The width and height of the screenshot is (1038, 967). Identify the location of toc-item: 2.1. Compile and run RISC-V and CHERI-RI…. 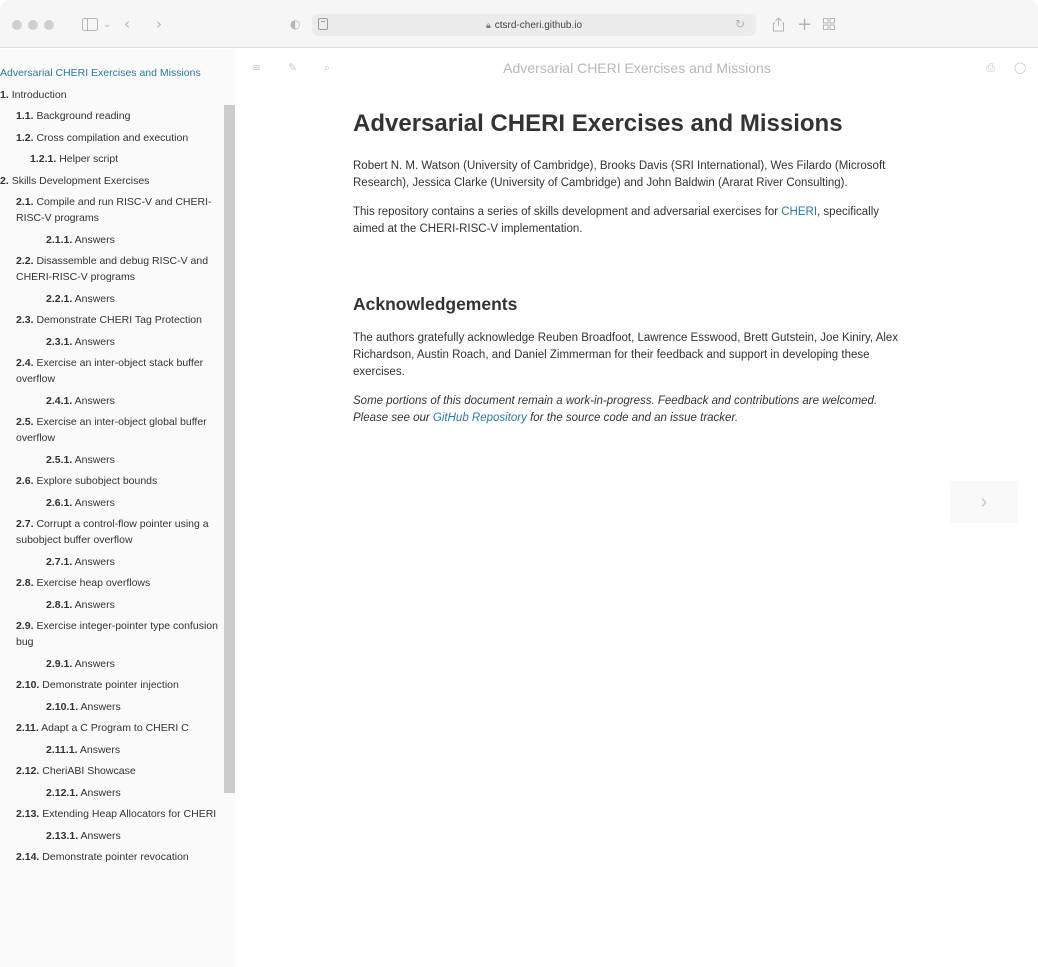
(112, 210).